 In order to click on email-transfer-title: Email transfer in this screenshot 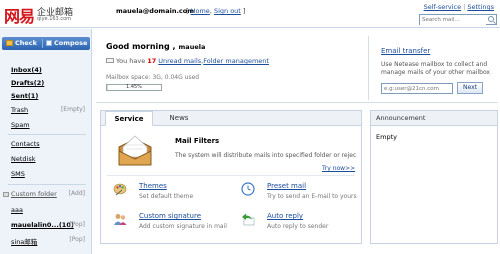, I will do `click(405, 51)`.